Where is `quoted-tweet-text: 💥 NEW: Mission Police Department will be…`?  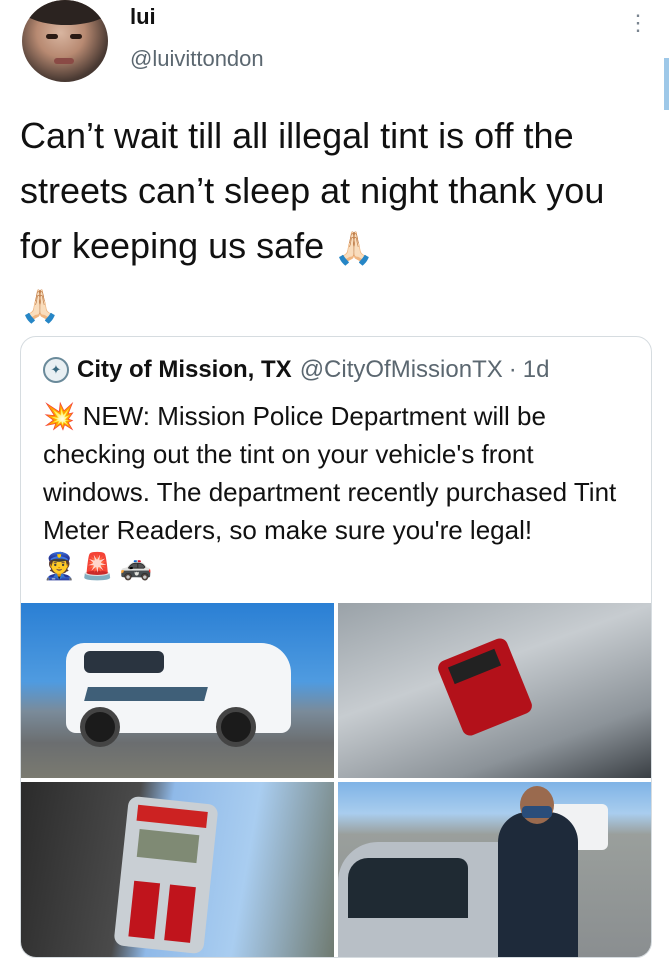
quoted-tweet-text: 💥 NEW: Mission Police Department will be… is located at coordinates (330, 473).